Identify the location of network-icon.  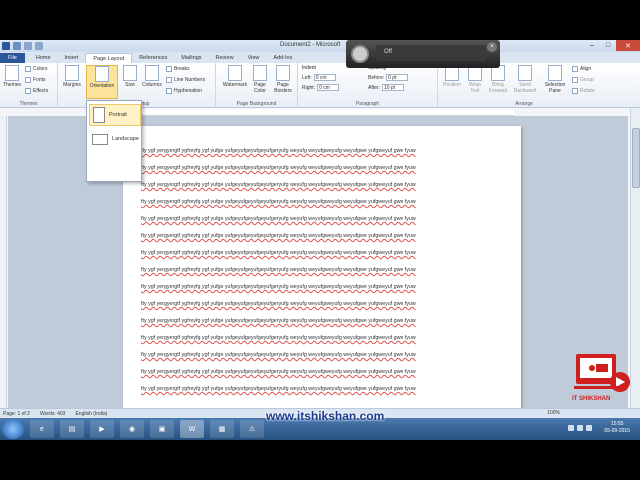
(580, 428).